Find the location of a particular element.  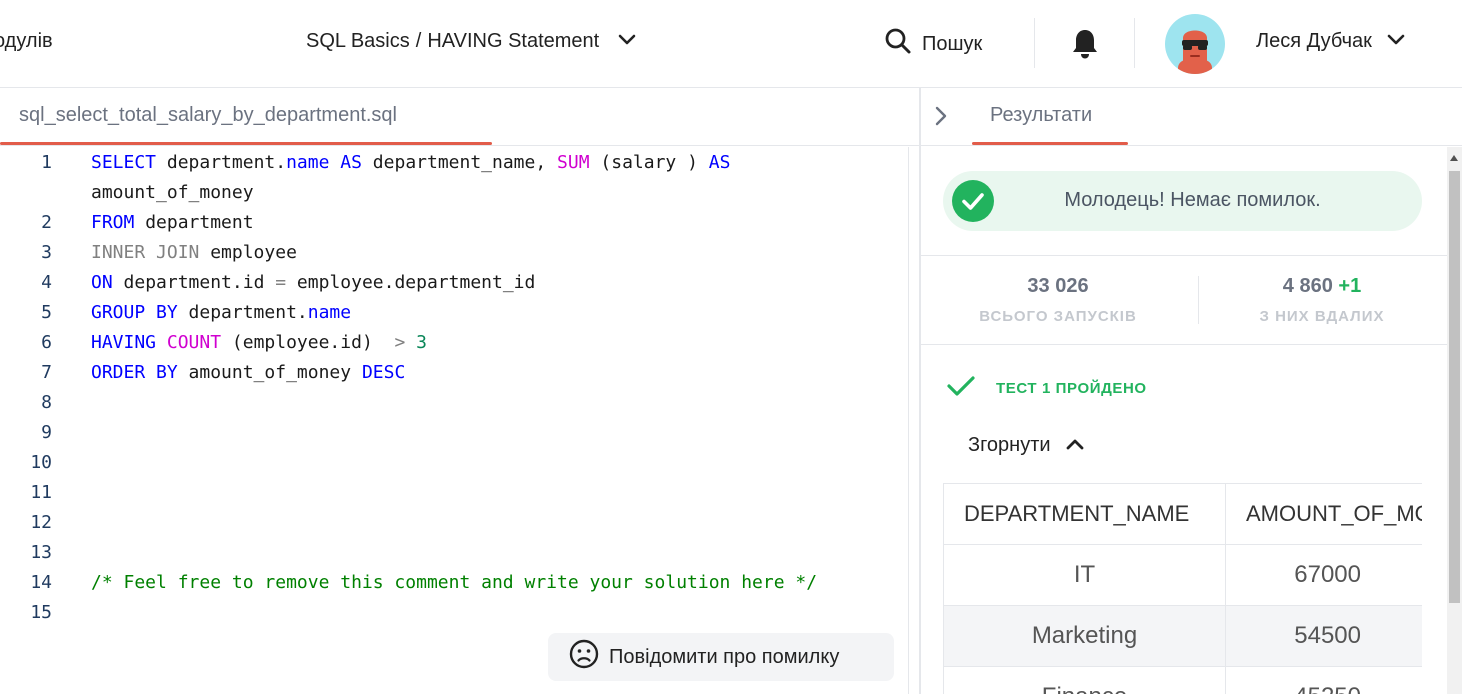

user-name: Леся Дубчак is located at coordinates (1314, 41).